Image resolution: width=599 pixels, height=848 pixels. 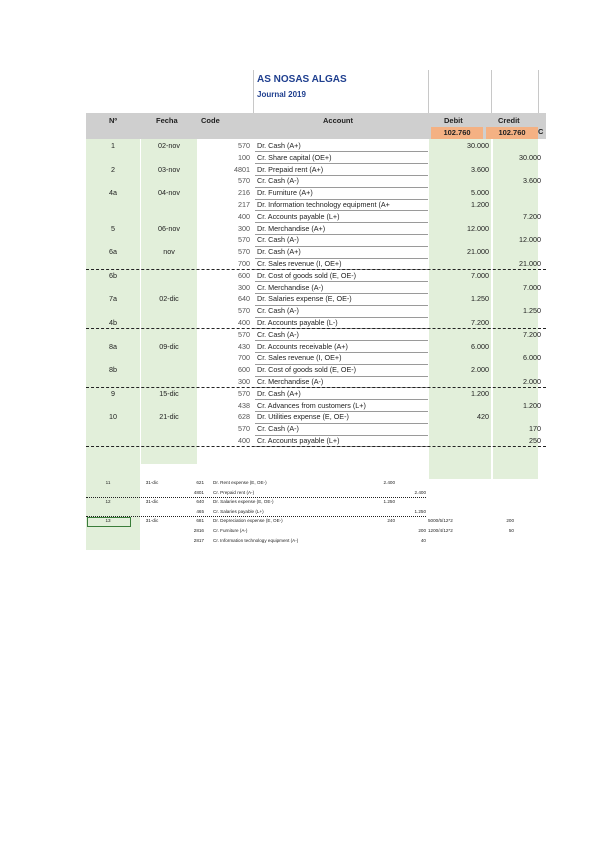 What do you see at coordinates (423, 540) in the screenshot?
I see `credit-amount: 40` at bounding box center [423, 540].